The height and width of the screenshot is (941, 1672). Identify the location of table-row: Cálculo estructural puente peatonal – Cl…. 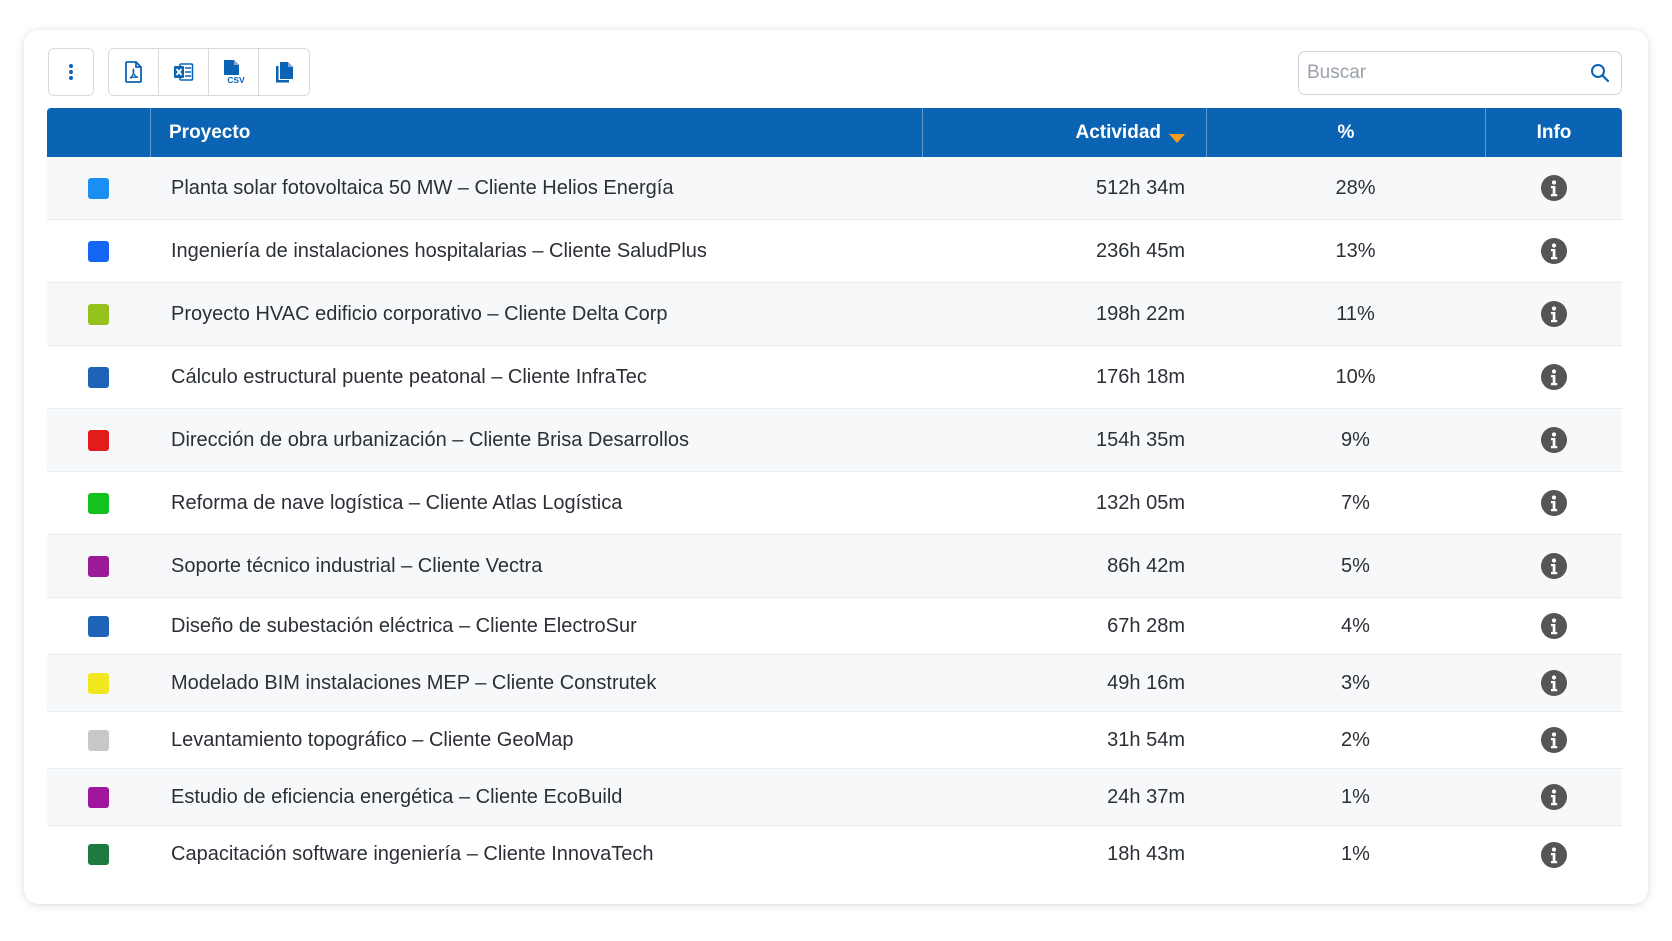
(834, 377).